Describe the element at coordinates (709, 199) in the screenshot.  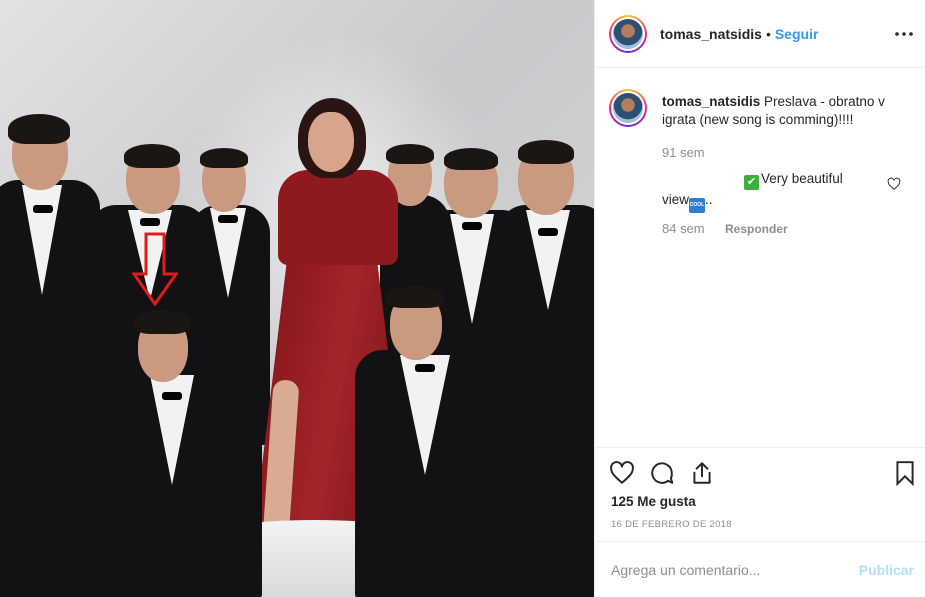
I see `comment-text-suffix: ..` at that location.